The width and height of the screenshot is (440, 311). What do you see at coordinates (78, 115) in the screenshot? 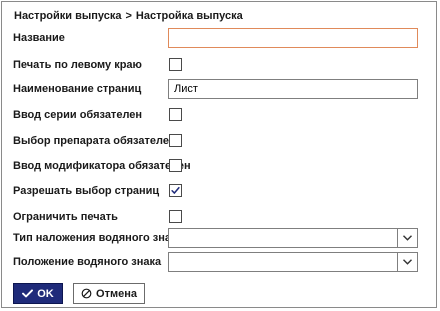
I see `series-required-label: Ввод серии обязателен` at bounding box center [78, 115].